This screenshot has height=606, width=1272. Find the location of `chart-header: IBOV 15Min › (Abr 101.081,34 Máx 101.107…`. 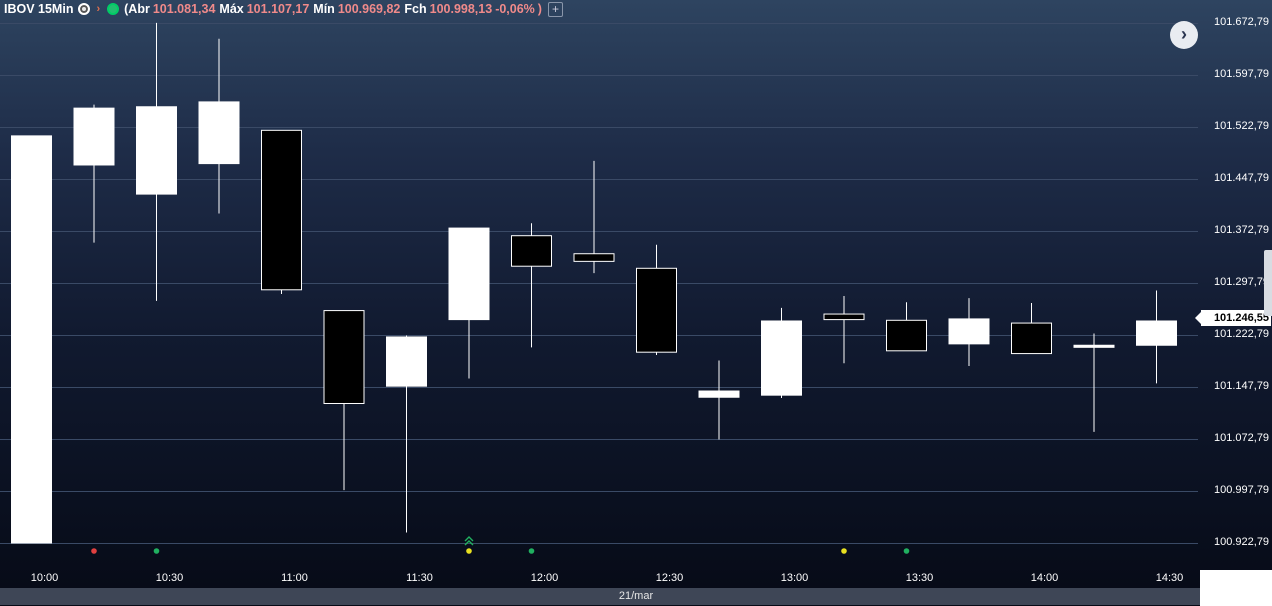

chart-header: IBOV 15Min › (Abr 101.081,34 Máx 101.107… is located at coordinates (283, 9).